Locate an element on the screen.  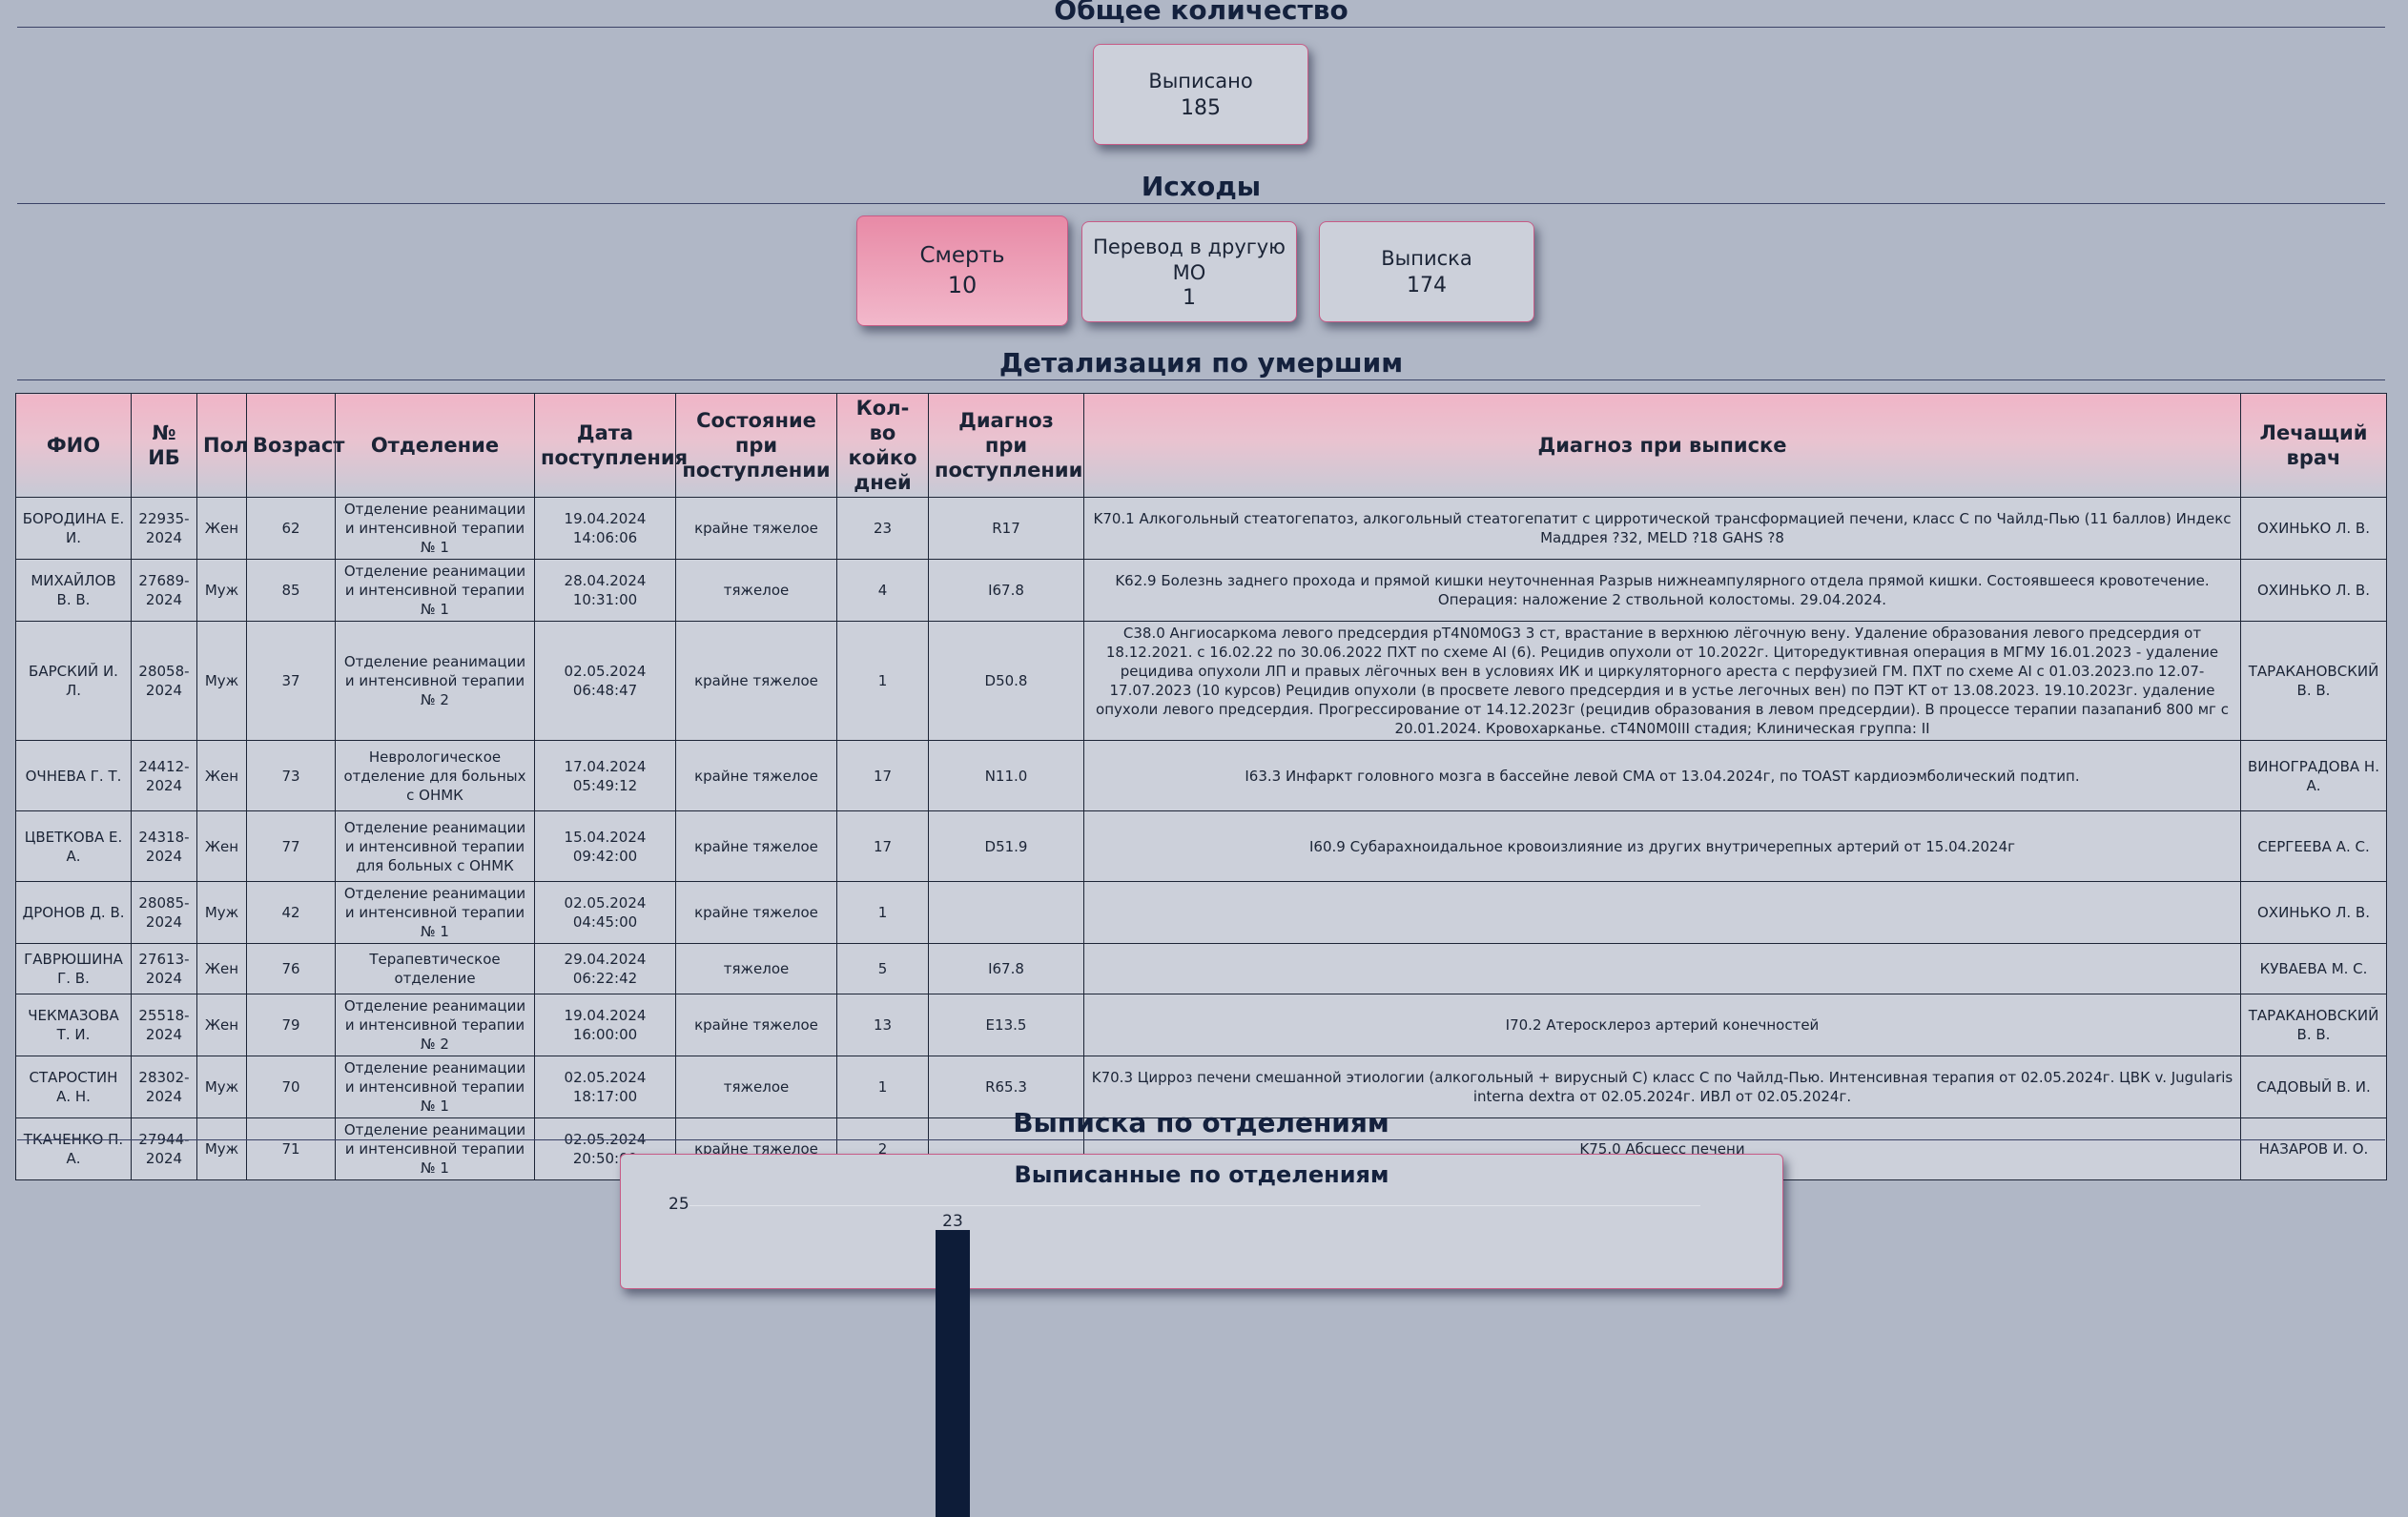
header-department: Отделение is located at coordinates (435, 446).